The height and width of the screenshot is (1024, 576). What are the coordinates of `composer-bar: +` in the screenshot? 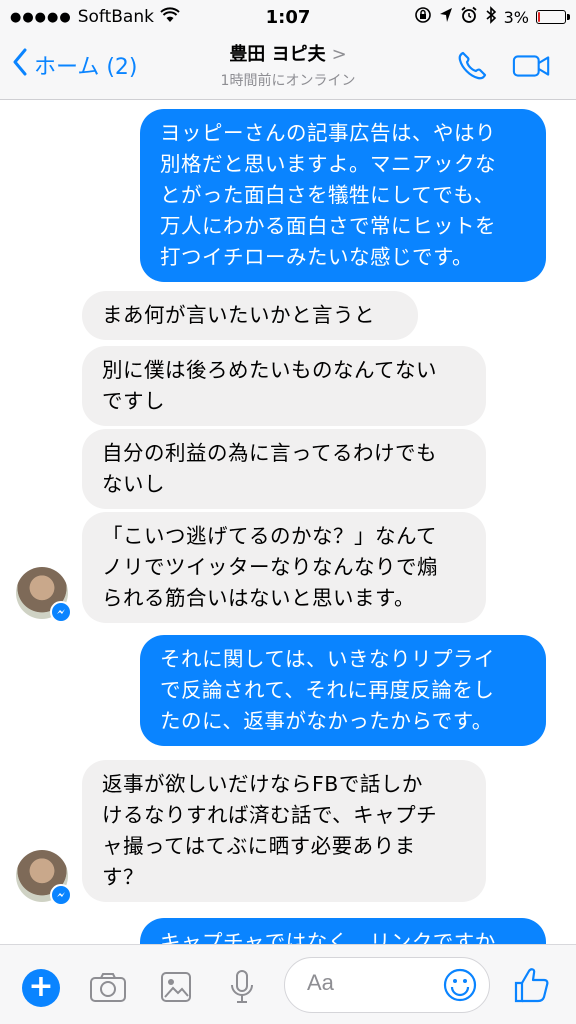 It's located at (288, 984).